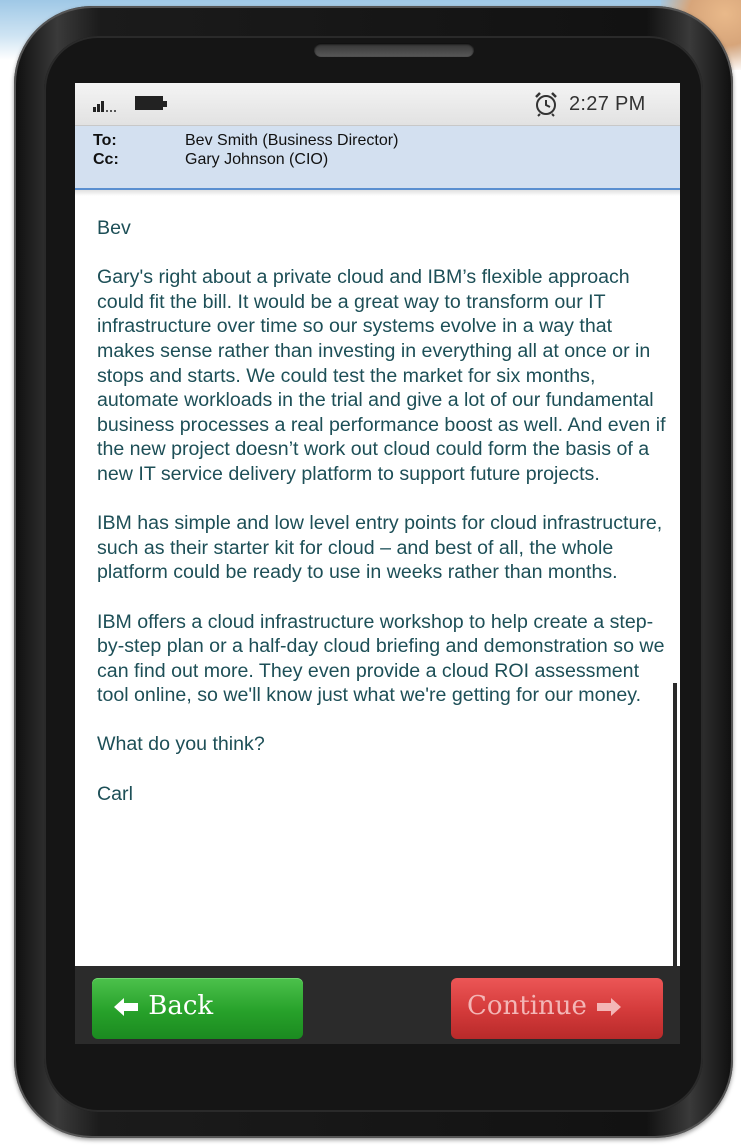  Describe the element at coordinates (126, 1007) in the screenshot. I see `arrow-left-icon` at that location.